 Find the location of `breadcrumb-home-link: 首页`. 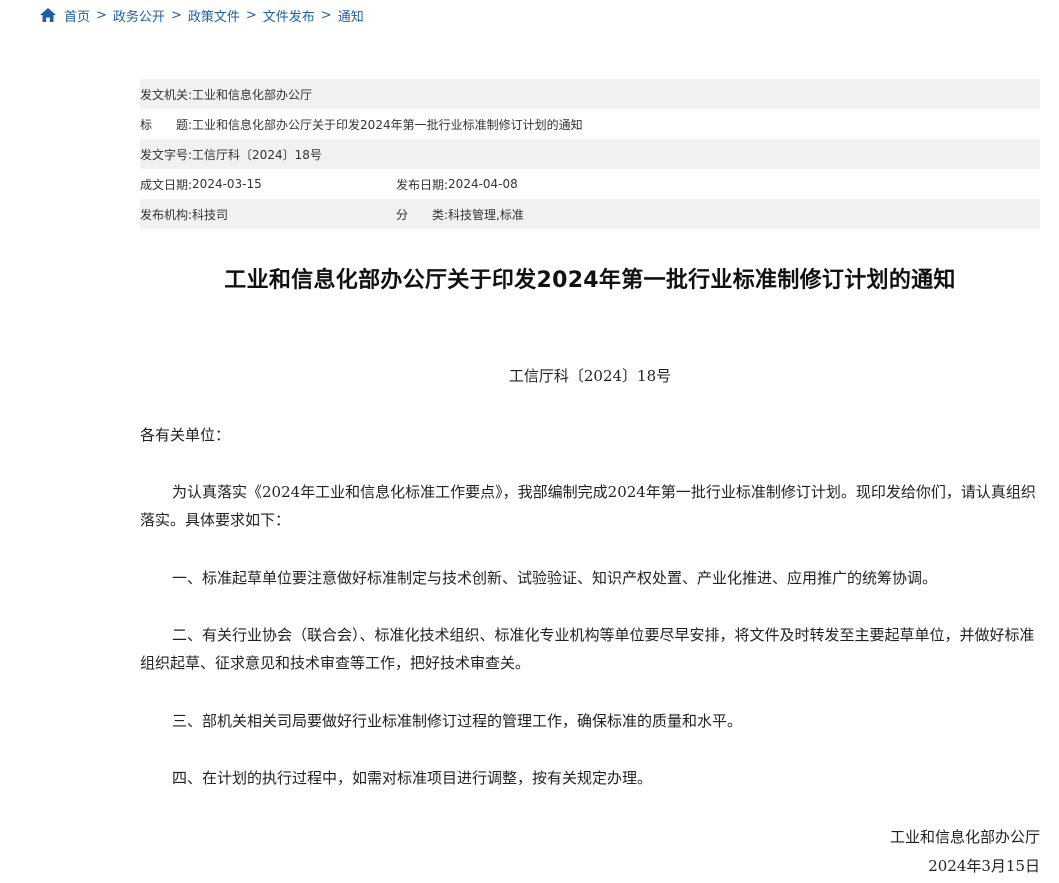

breadcrumb-home-link: 首页 is located at coordinates (77, 15).